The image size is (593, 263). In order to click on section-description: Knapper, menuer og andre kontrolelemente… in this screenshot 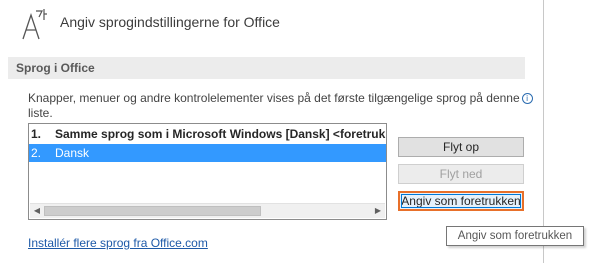, I will do `click(280, 106)`.